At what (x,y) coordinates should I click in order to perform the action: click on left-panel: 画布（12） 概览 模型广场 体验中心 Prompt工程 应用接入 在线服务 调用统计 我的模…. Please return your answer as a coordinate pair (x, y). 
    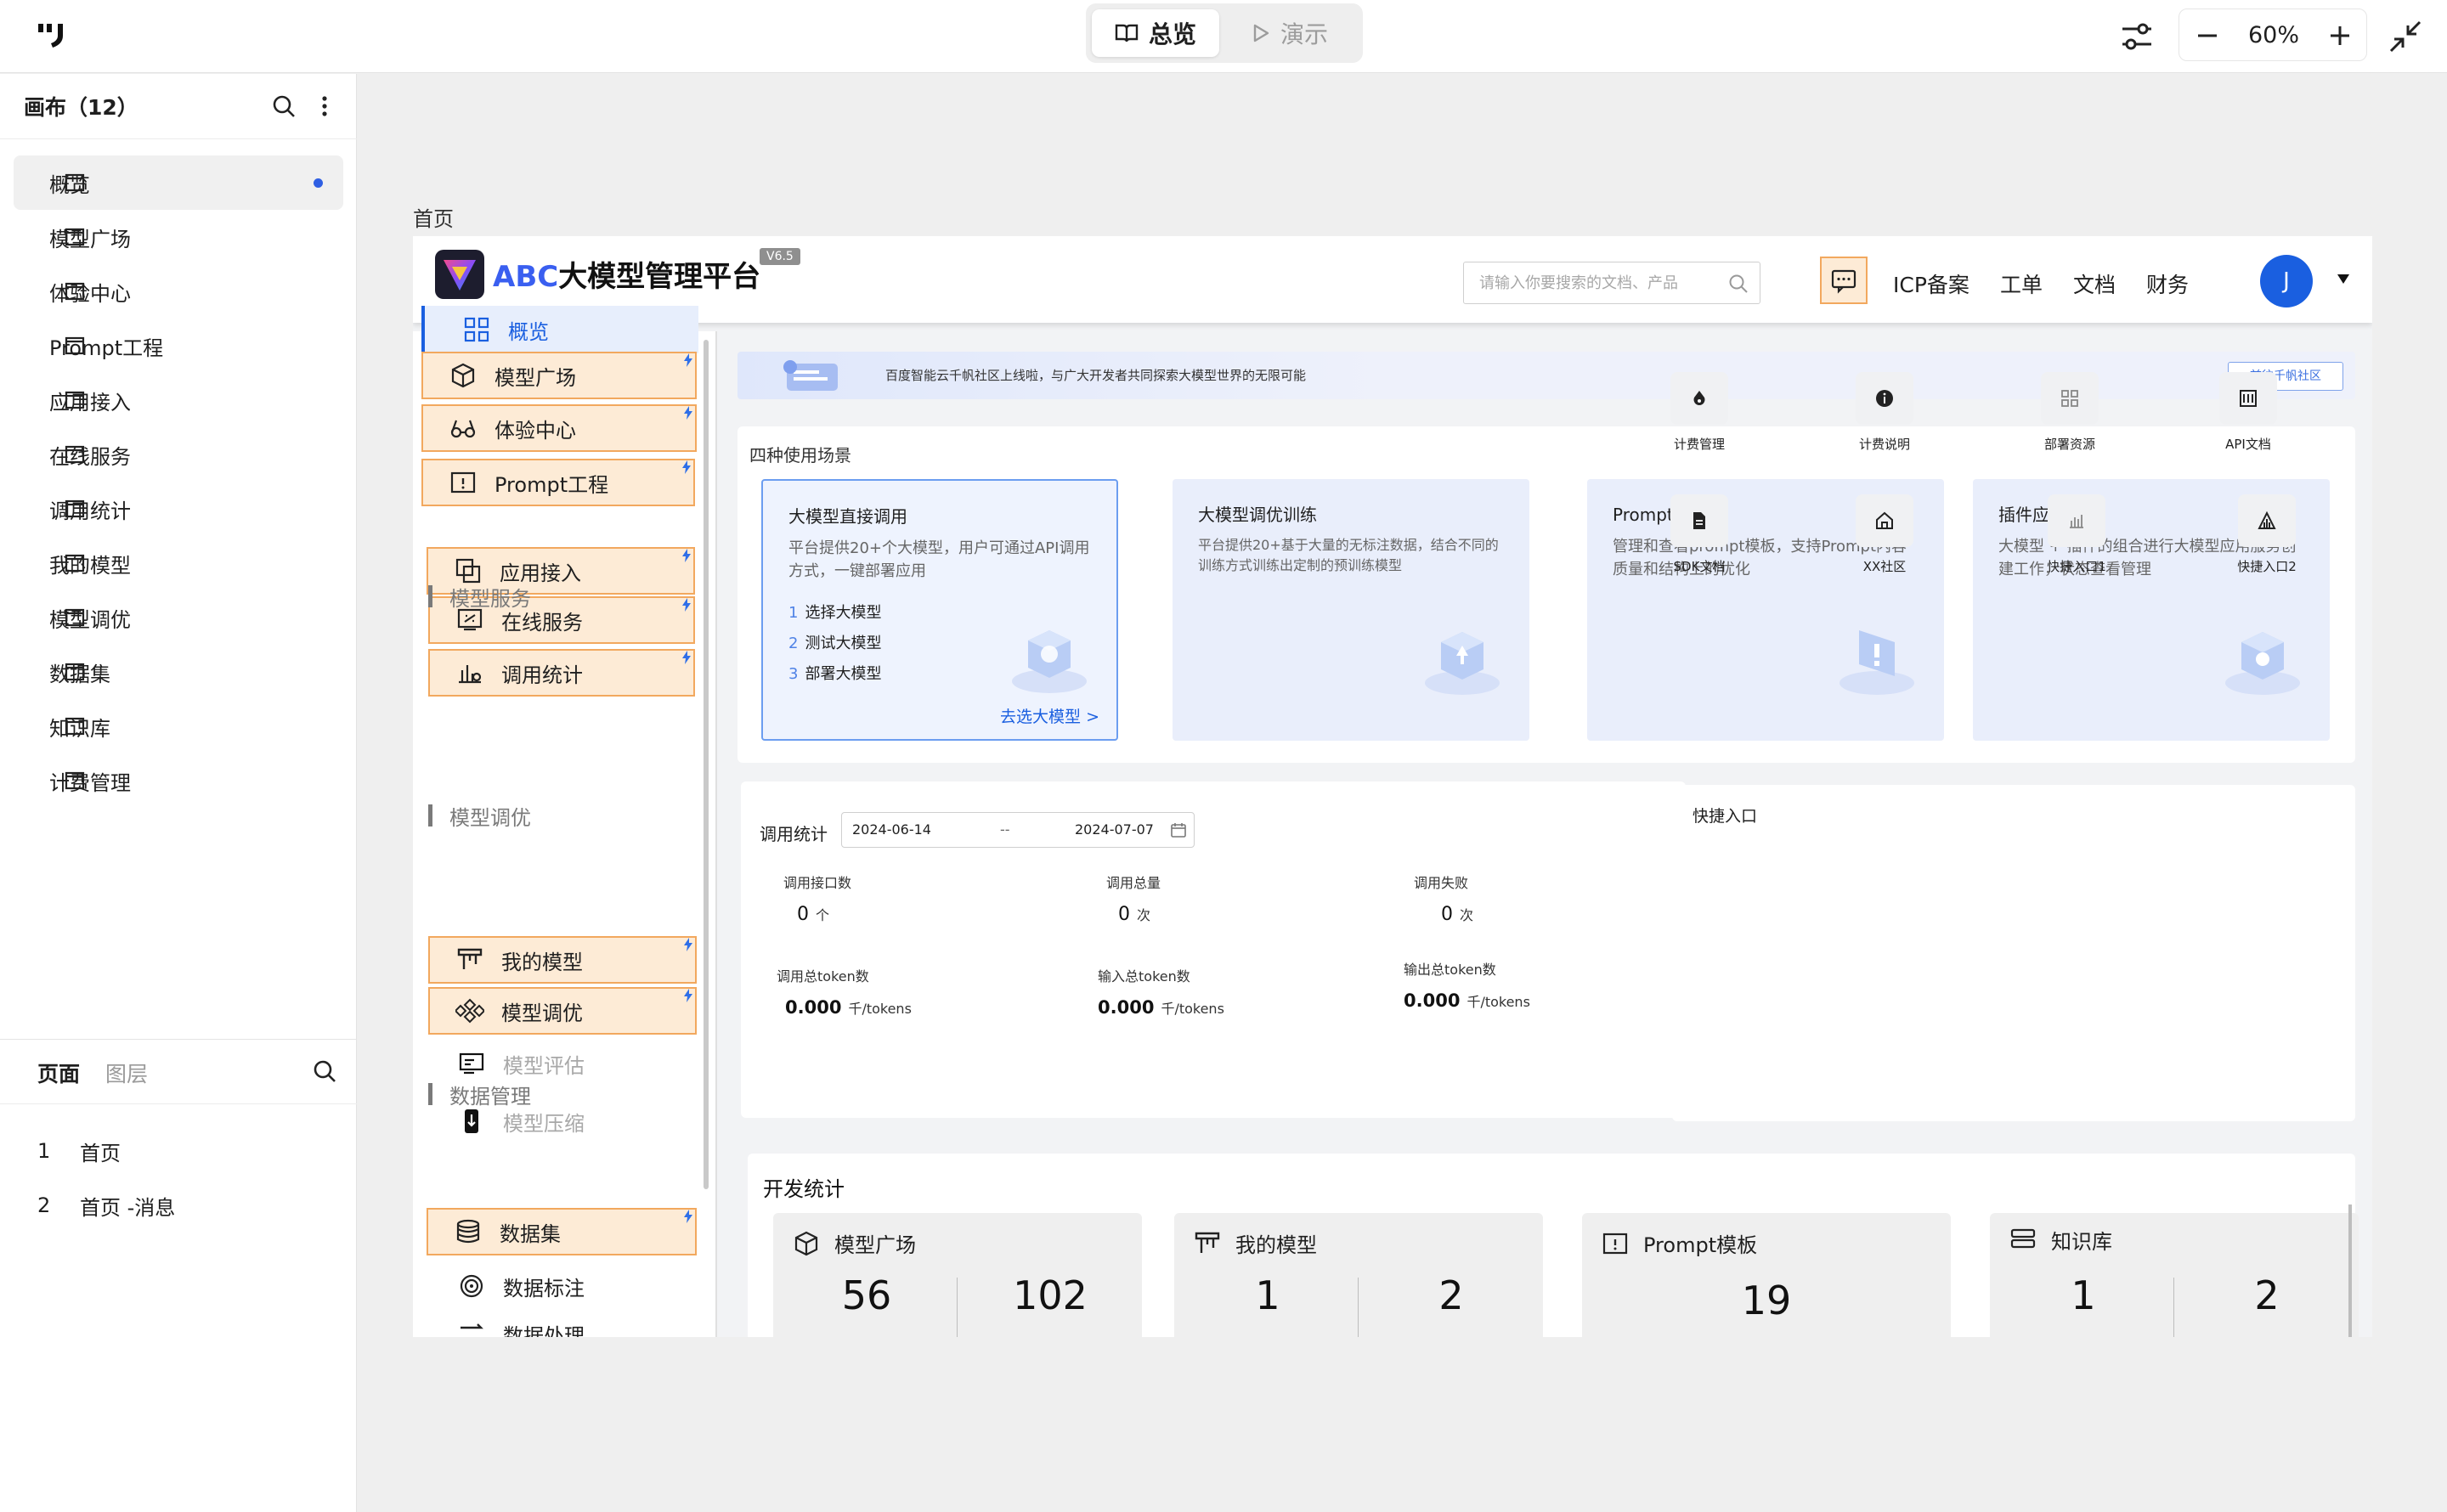
    Looking at the image, I should click on (178, 793).